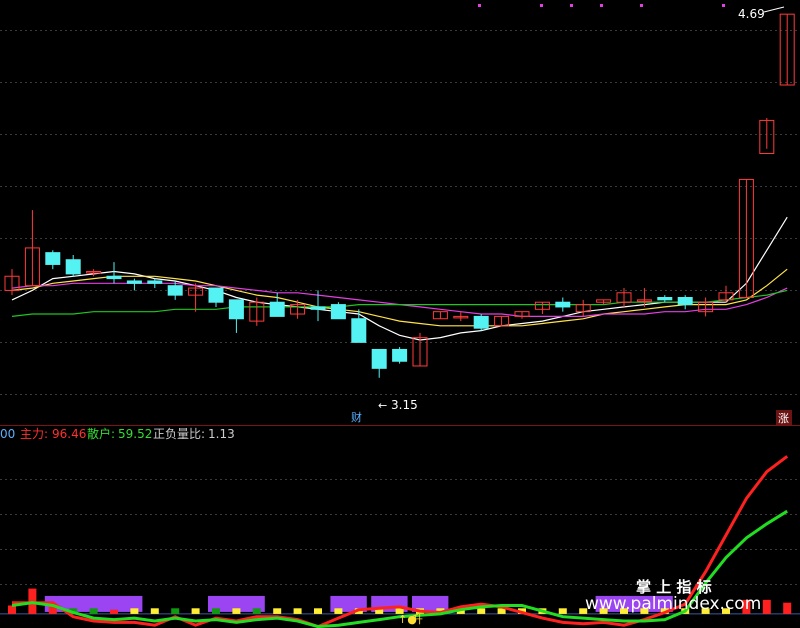  Describe the element at coordinates (69, 434) in the screenshot. I see `legend-zhuli-value: 96.46` at that location.